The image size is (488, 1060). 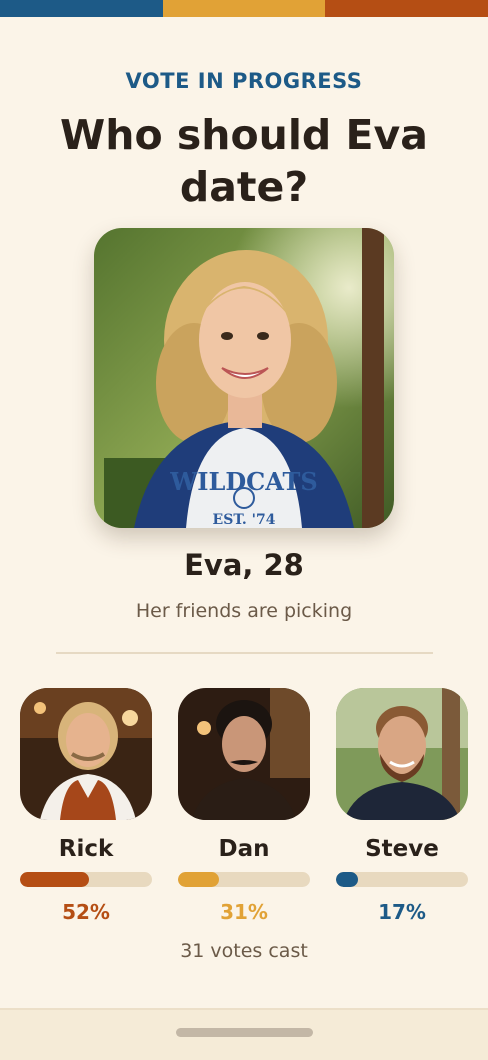 I want to click on candidate-name-rick: Rick, so click(x=86, y=849).